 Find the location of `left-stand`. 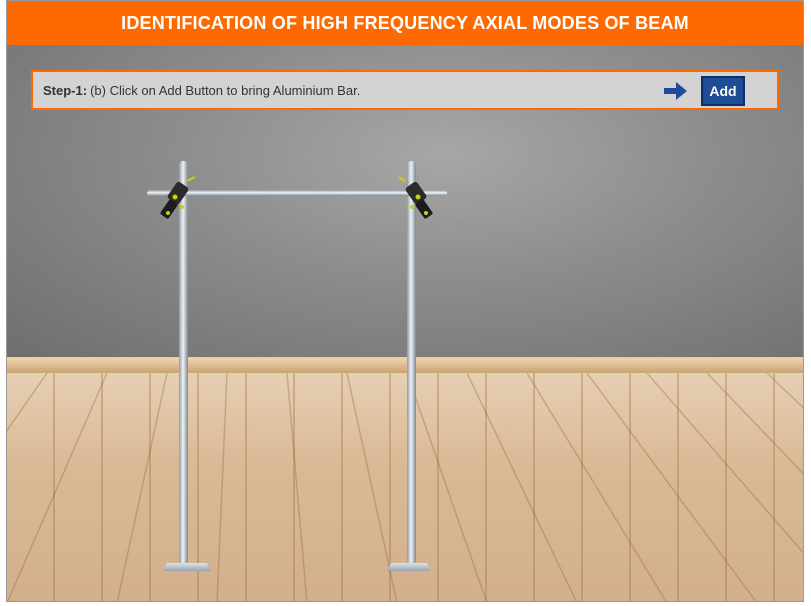

left-stand is located at coordinates (187, 366).